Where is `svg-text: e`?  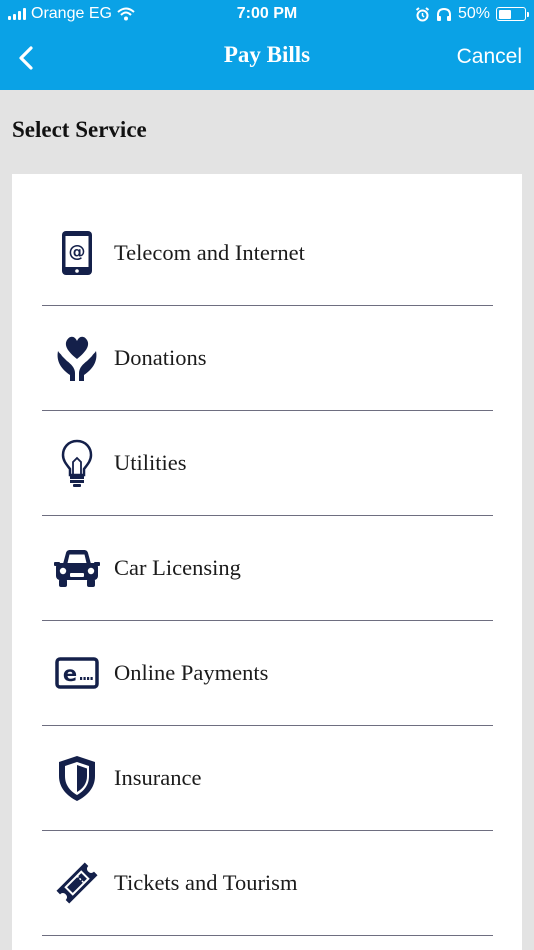 svg-text: e is located at coordinates (70, 674).